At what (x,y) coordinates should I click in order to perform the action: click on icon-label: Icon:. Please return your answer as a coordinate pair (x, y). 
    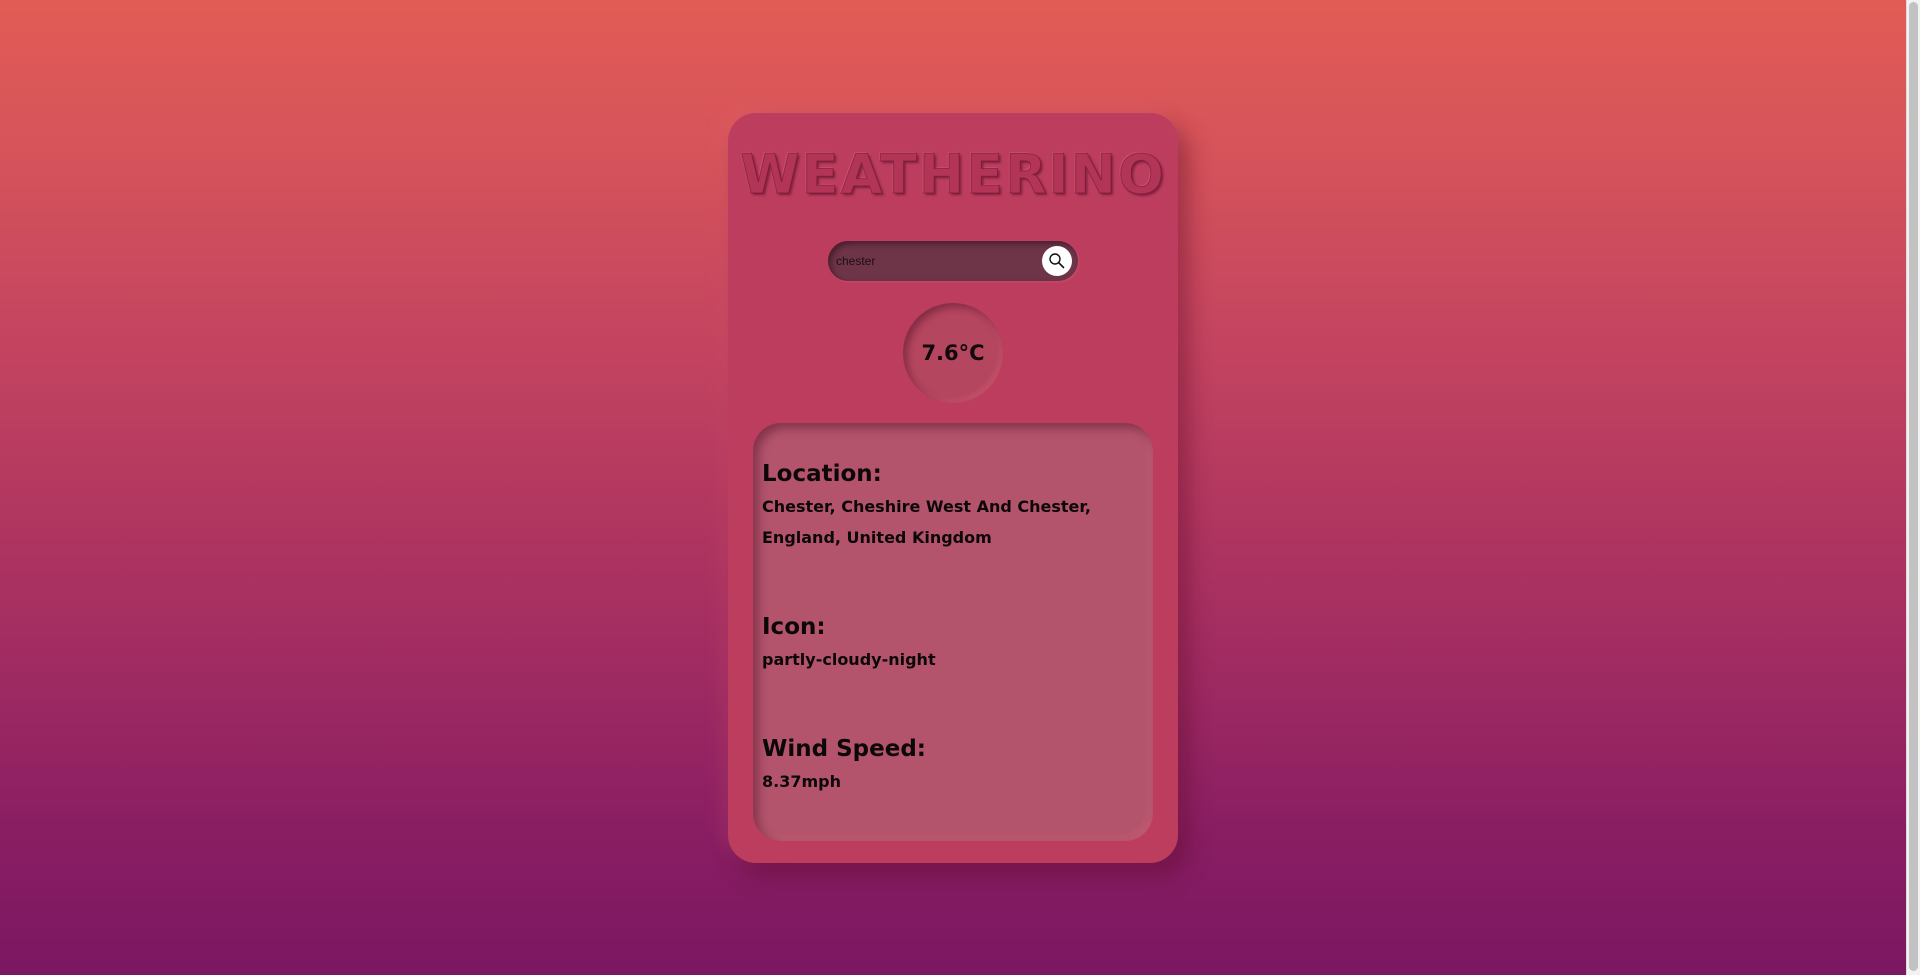
    Looking at the image, I should click on (794, 627).